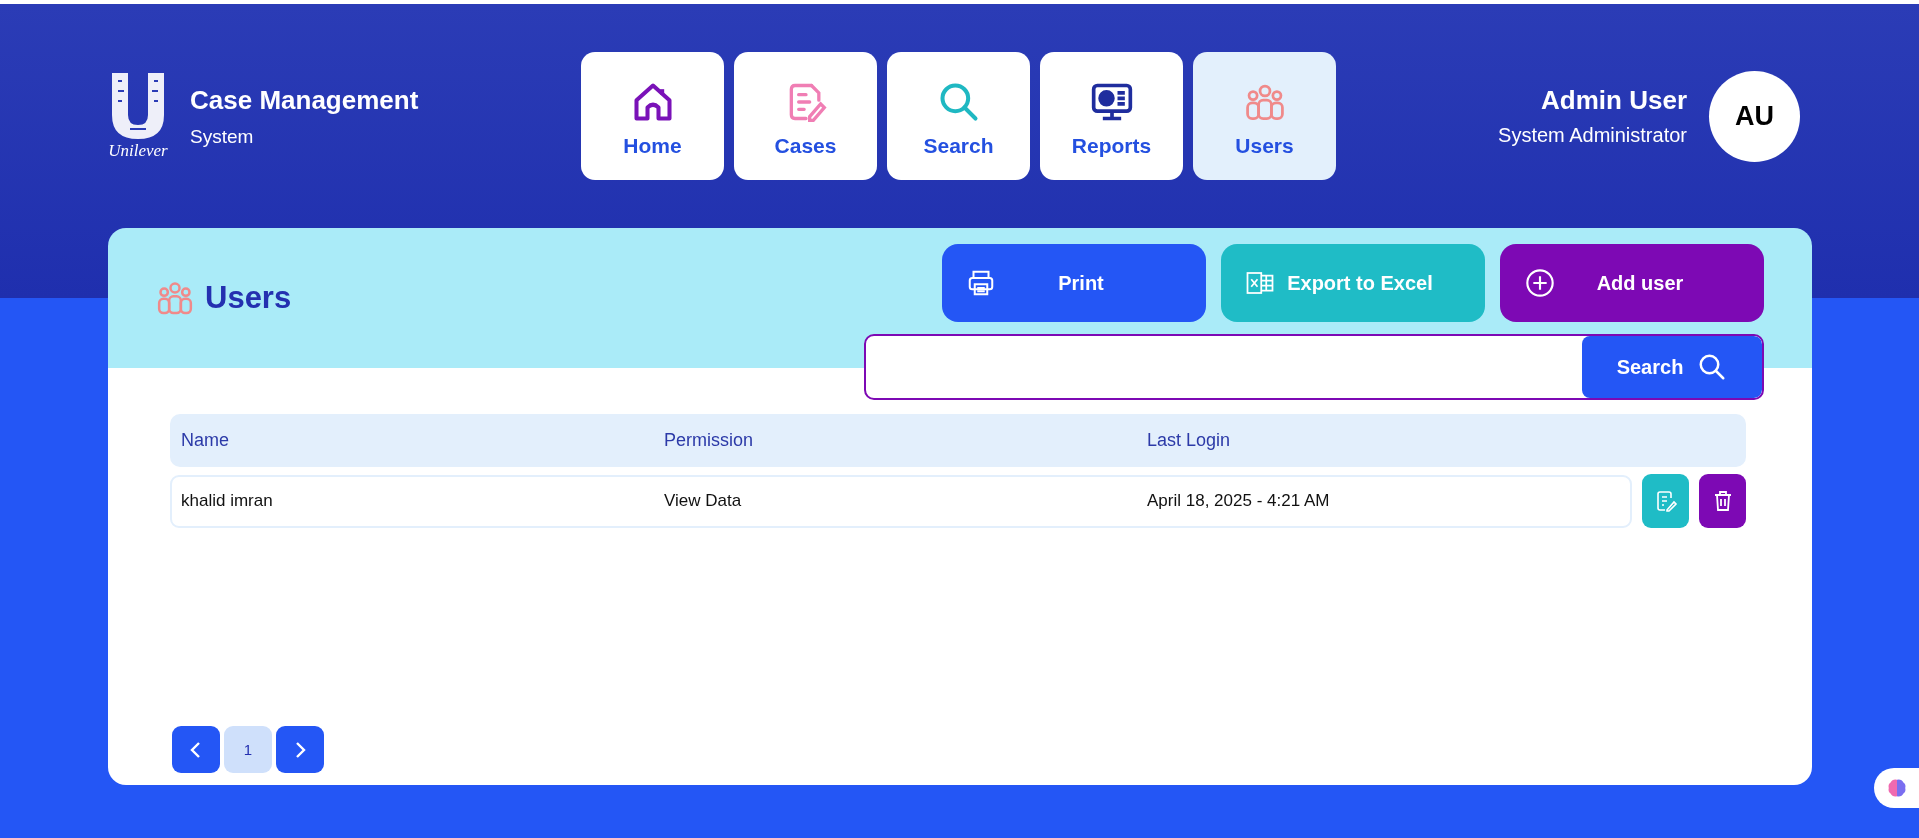 The height and width of the screenshot is (838, 1919). What do you see at coordinates (652, 116) in the screenshot?
I see `nav-tab: Home` at bounding box center [652, 116].